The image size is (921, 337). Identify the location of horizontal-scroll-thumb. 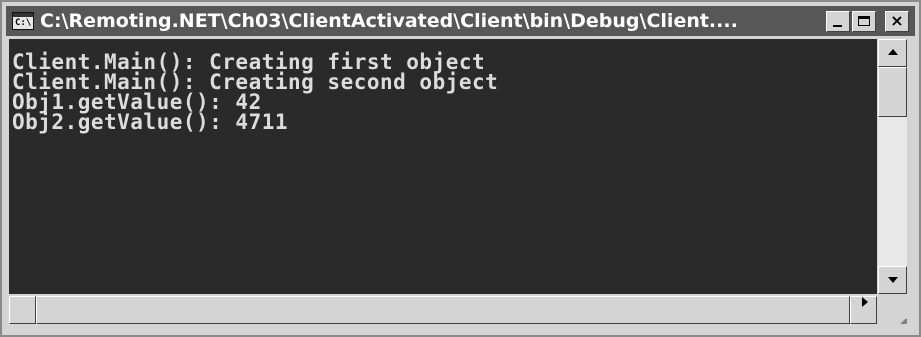
(443, 310).